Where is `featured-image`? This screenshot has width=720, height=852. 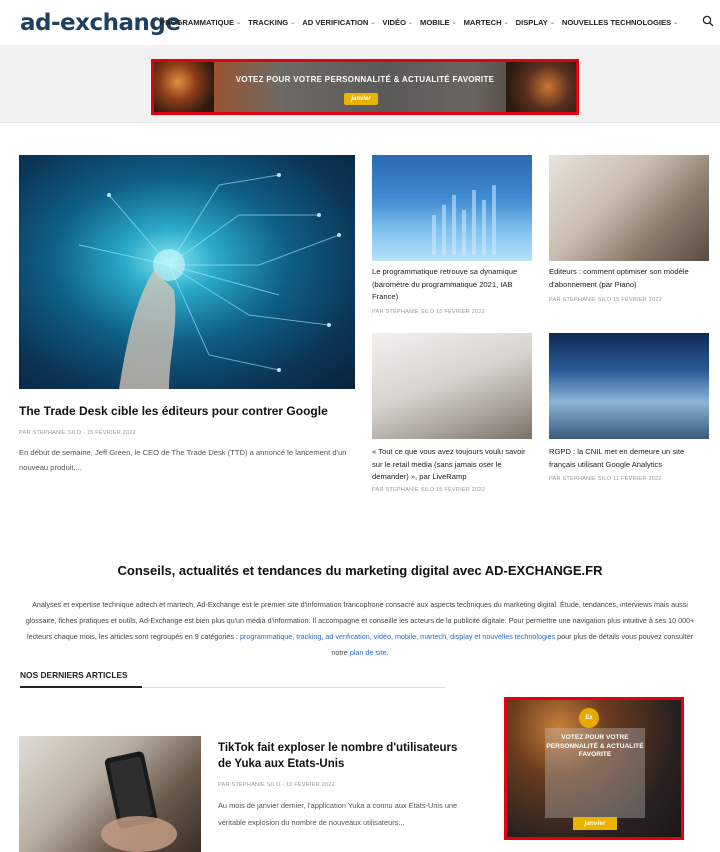 featured-image is located at coordinates (187, 272).